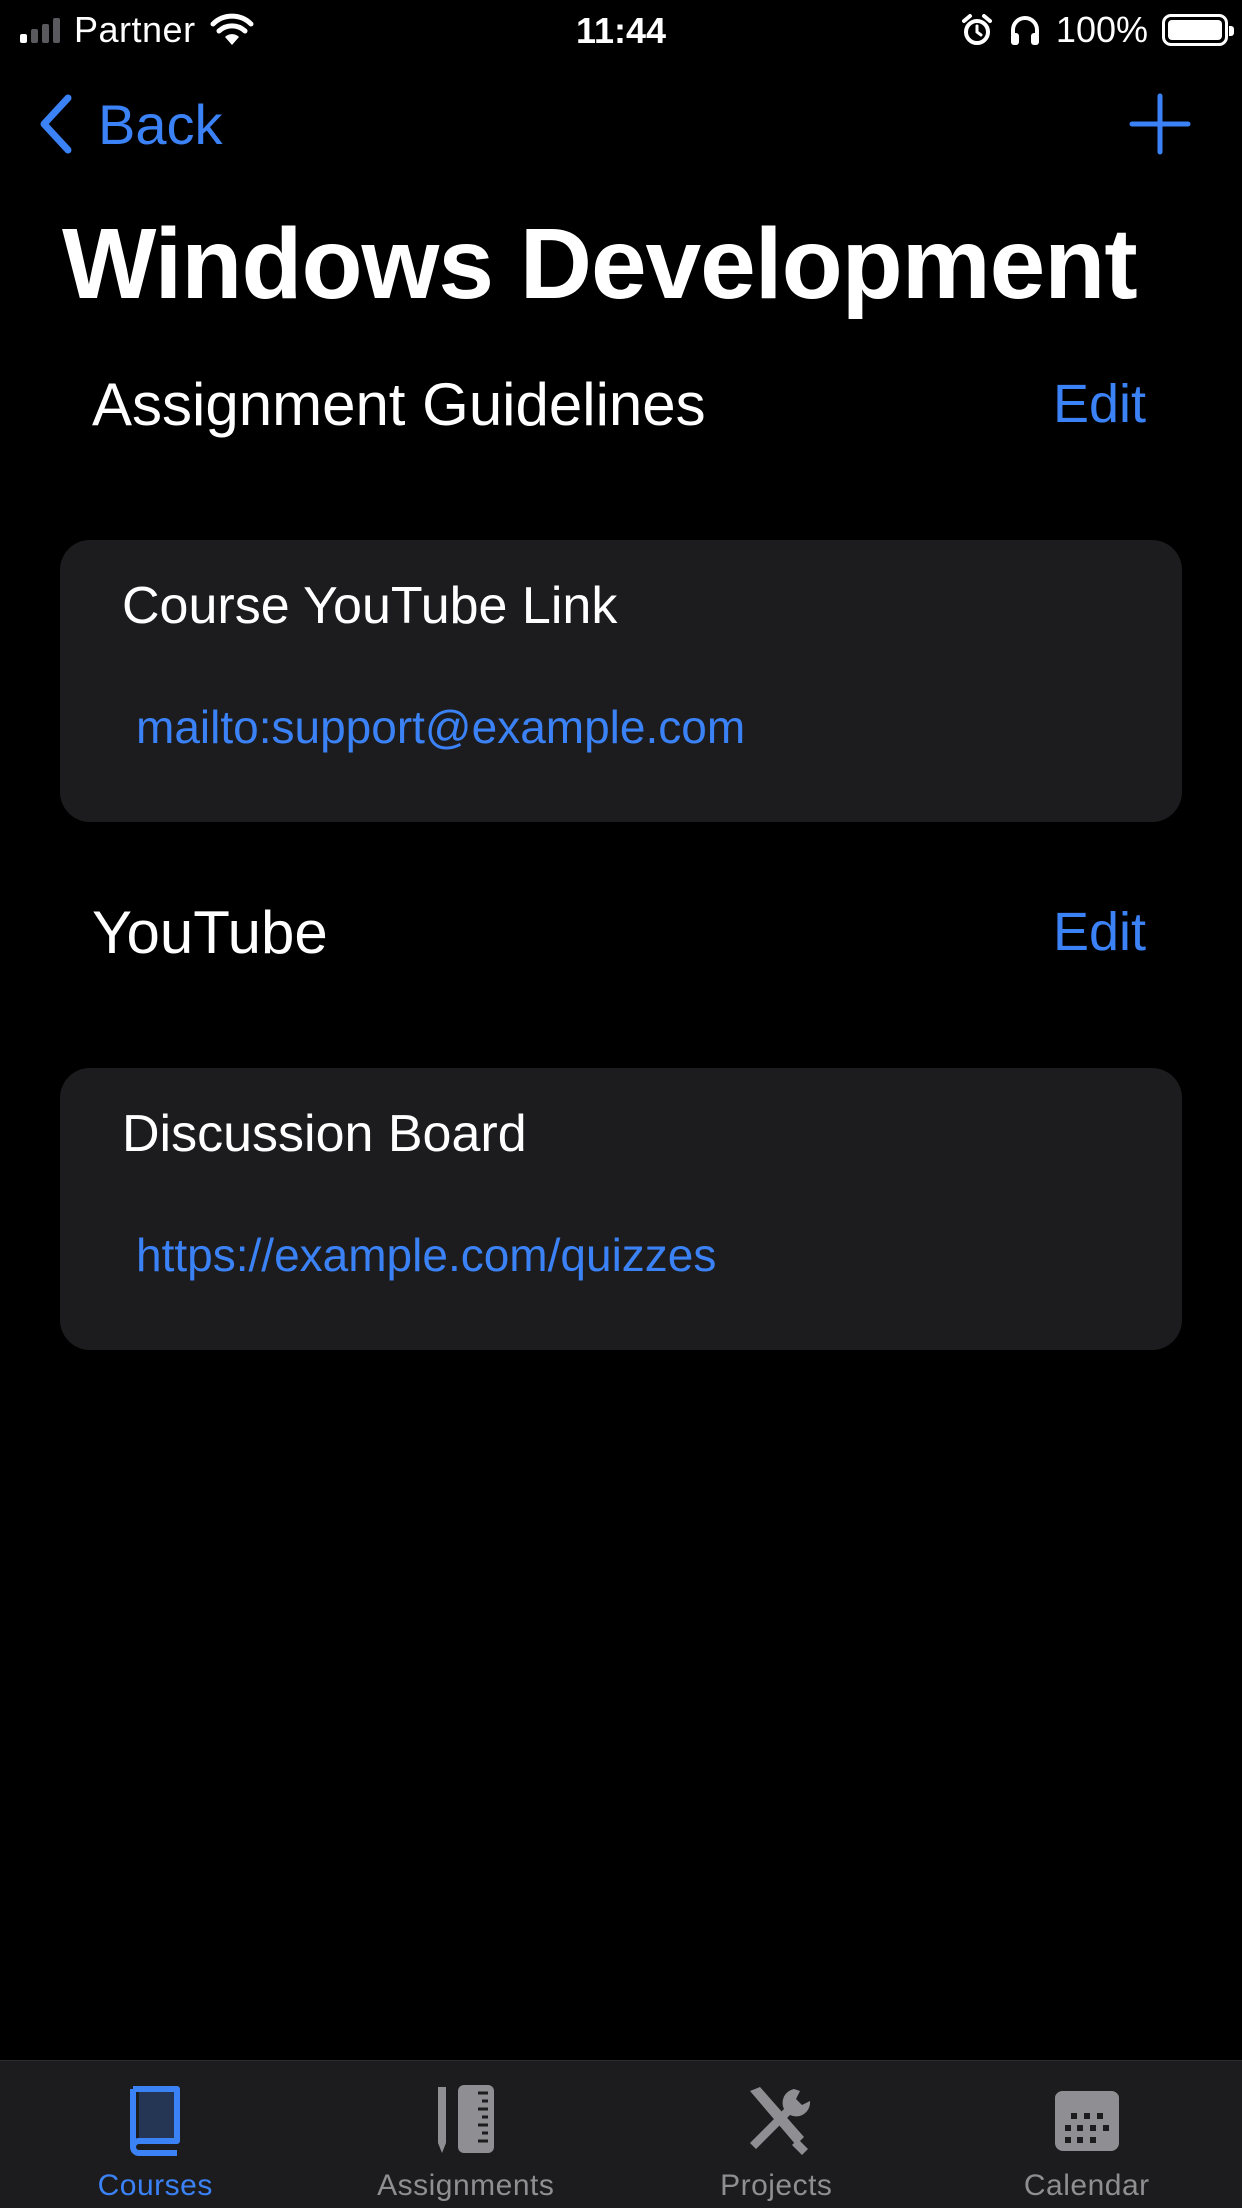  I want to click on card-link: mailto:support@example.com, so click(440, 727).